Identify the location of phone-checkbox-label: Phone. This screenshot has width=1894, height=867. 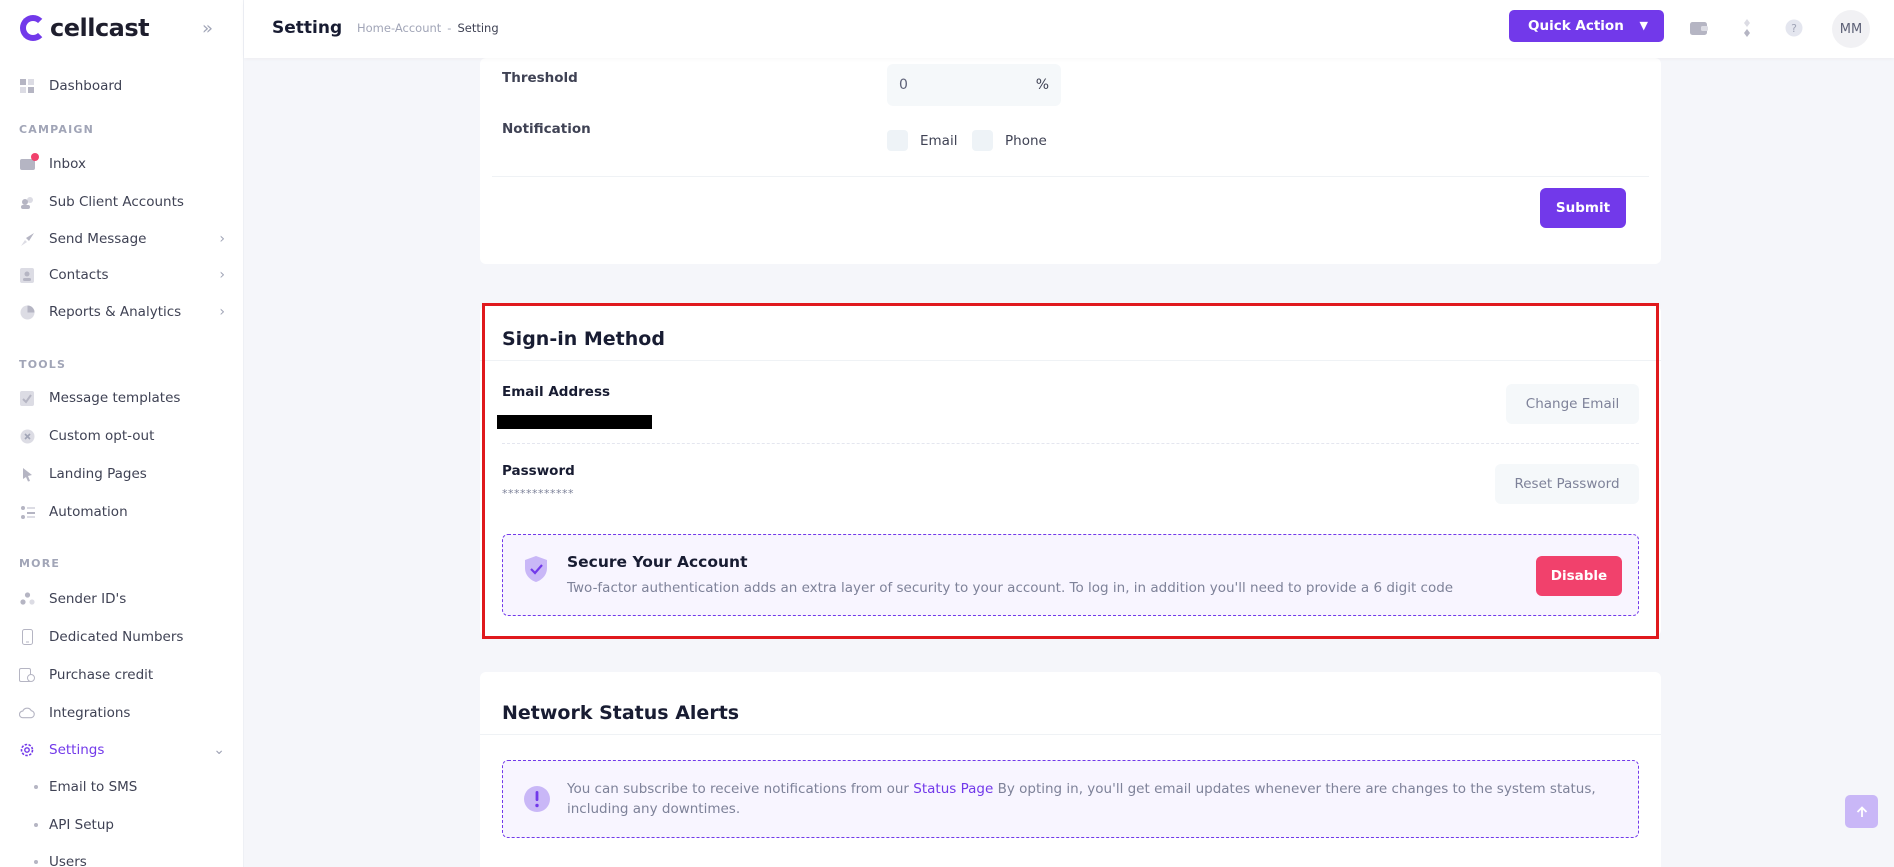
(1026, 141).